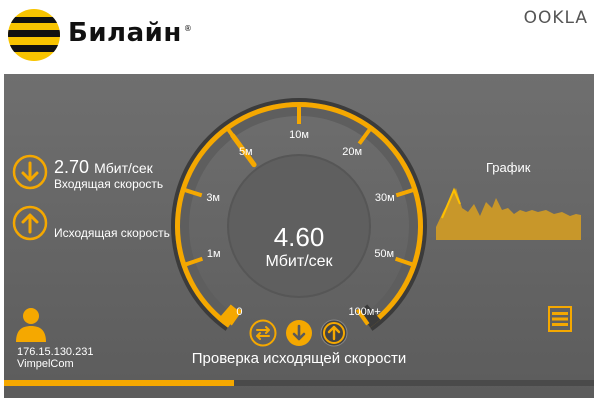 This screenshot has height=408, width=600. Describe the element at coordinates (30, 223) in the screenshot. I see `upload-icon` at that location.